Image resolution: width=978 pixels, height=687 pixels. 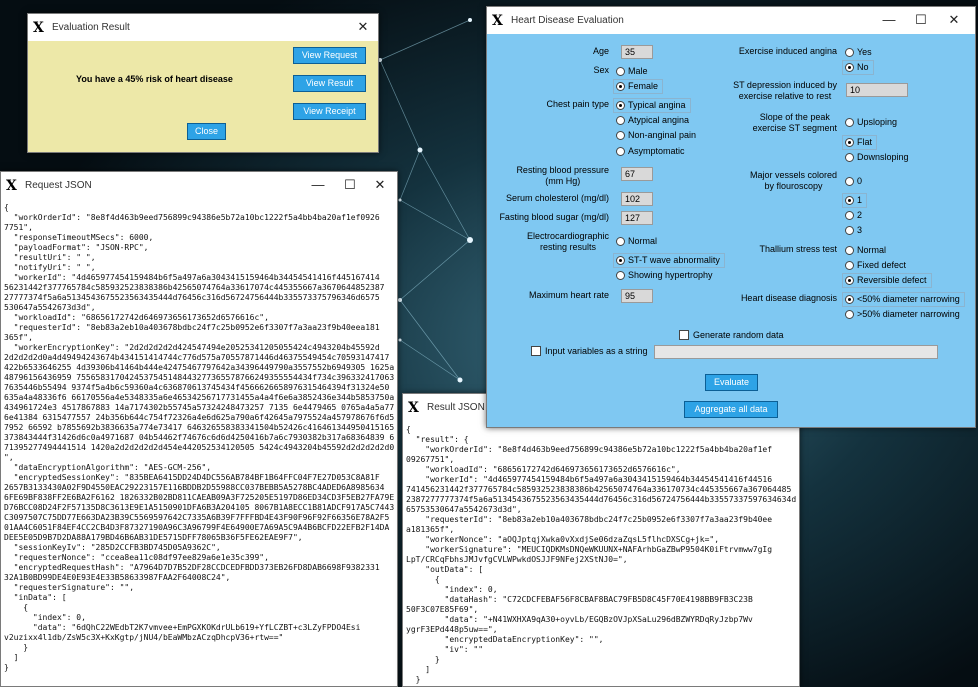 I want to click on option-label: Normal, so click(x=643, y=241).